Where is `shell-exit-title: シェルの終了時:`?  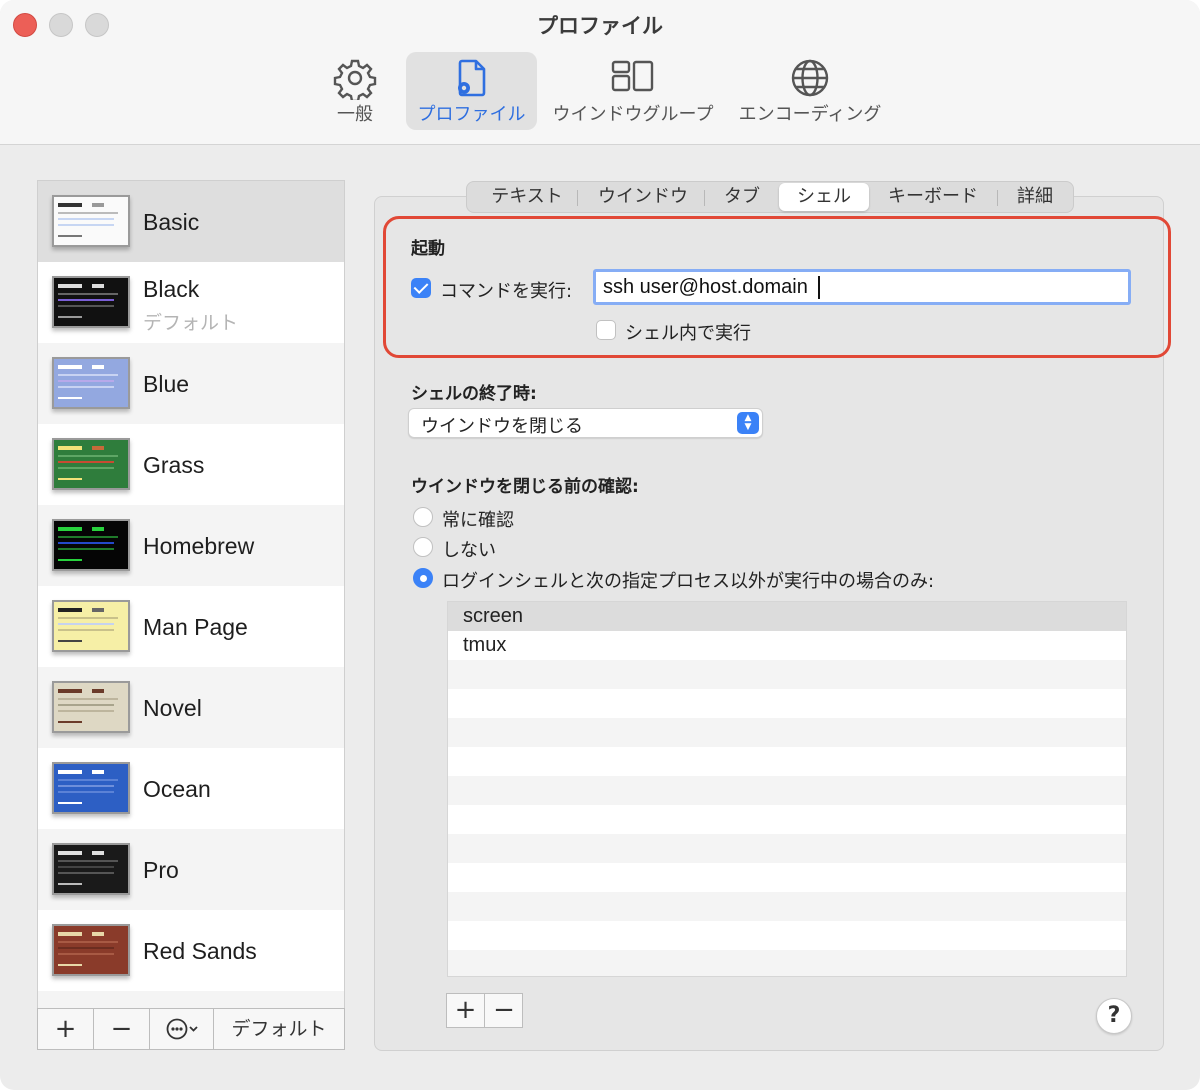
shell-exit-title: シェルの終了時: is located at coordinates (474, 394).